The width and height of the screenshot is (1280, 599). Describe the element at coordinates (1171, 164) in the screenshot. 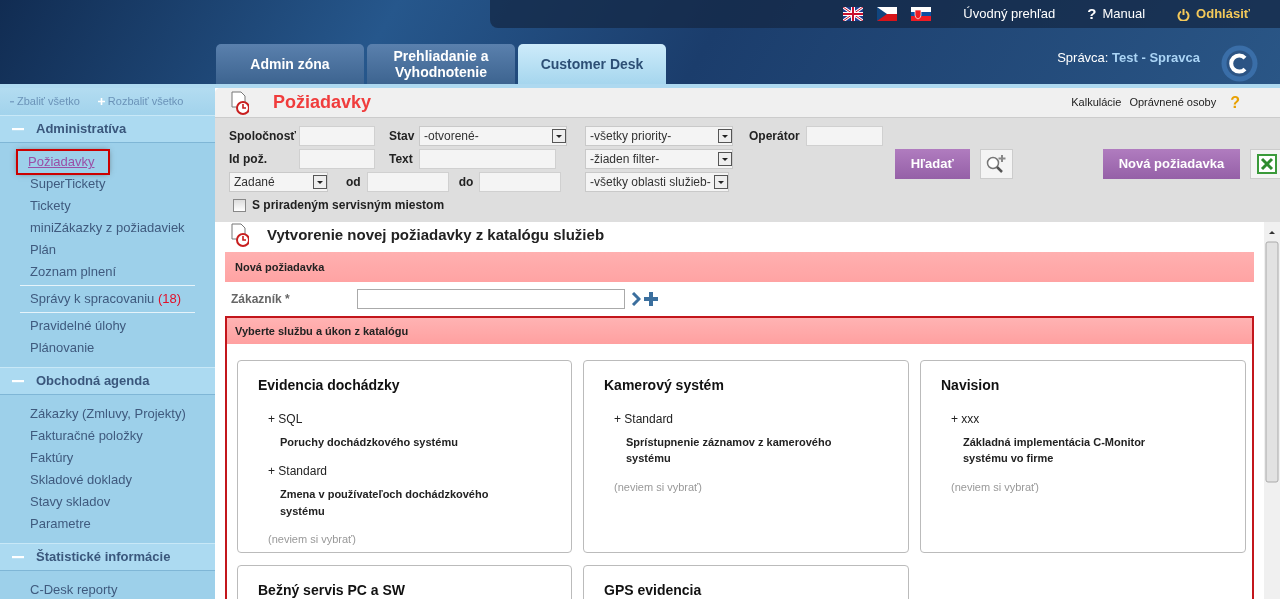

I see `new-request-button: Nová požiadavka` at that location.